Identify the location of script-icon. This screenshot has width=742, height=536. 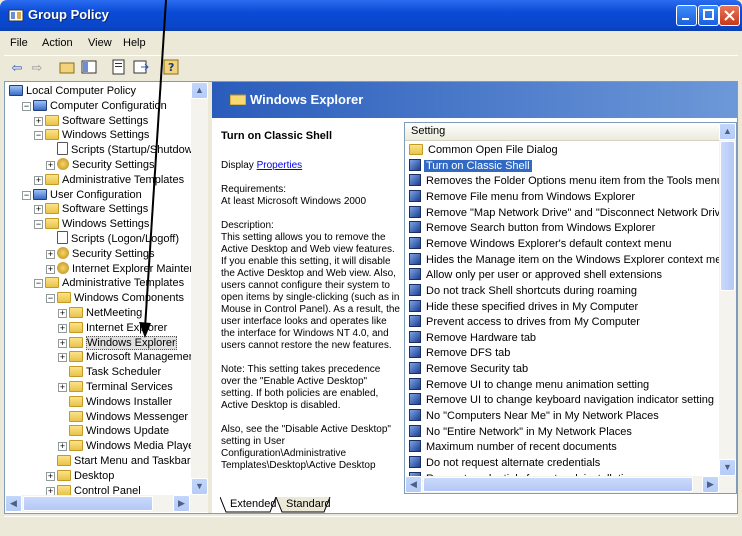
(62, 149).